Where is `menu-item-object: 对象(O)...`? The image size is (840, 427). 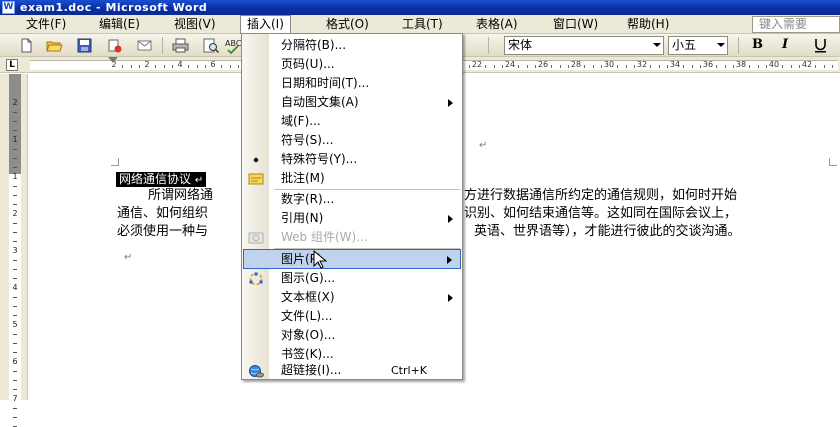
menu-item-object: 对象(O)... is located at coordinates (352, 335).